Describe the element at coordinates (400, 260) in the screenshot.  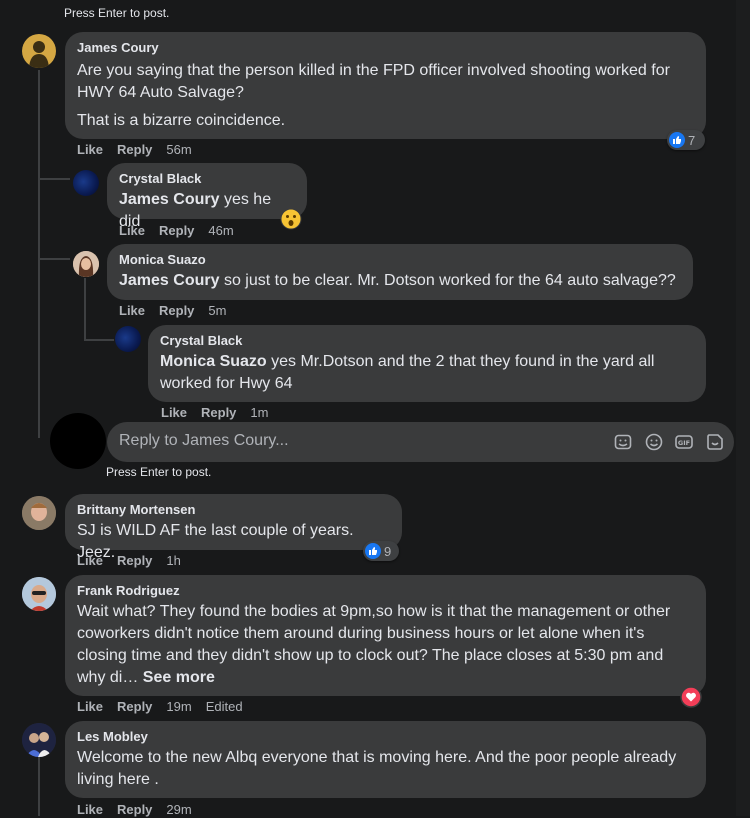
I see `comment-author: Monica Suazo` at that location.